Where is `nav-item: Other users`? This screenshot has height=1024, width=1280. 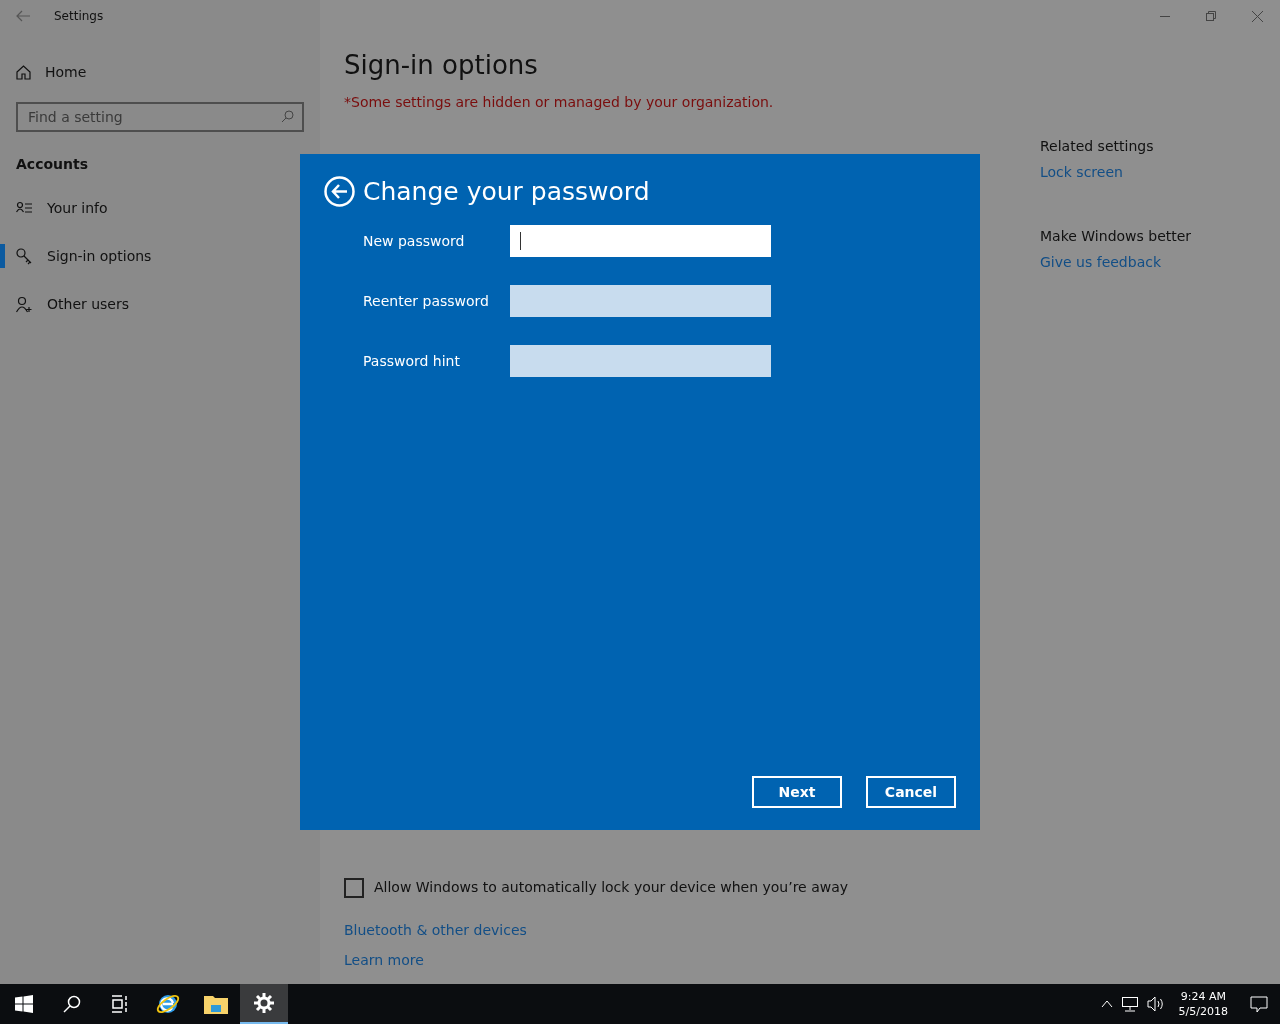 nav-item: Other users is located at coordinates (160, 304).